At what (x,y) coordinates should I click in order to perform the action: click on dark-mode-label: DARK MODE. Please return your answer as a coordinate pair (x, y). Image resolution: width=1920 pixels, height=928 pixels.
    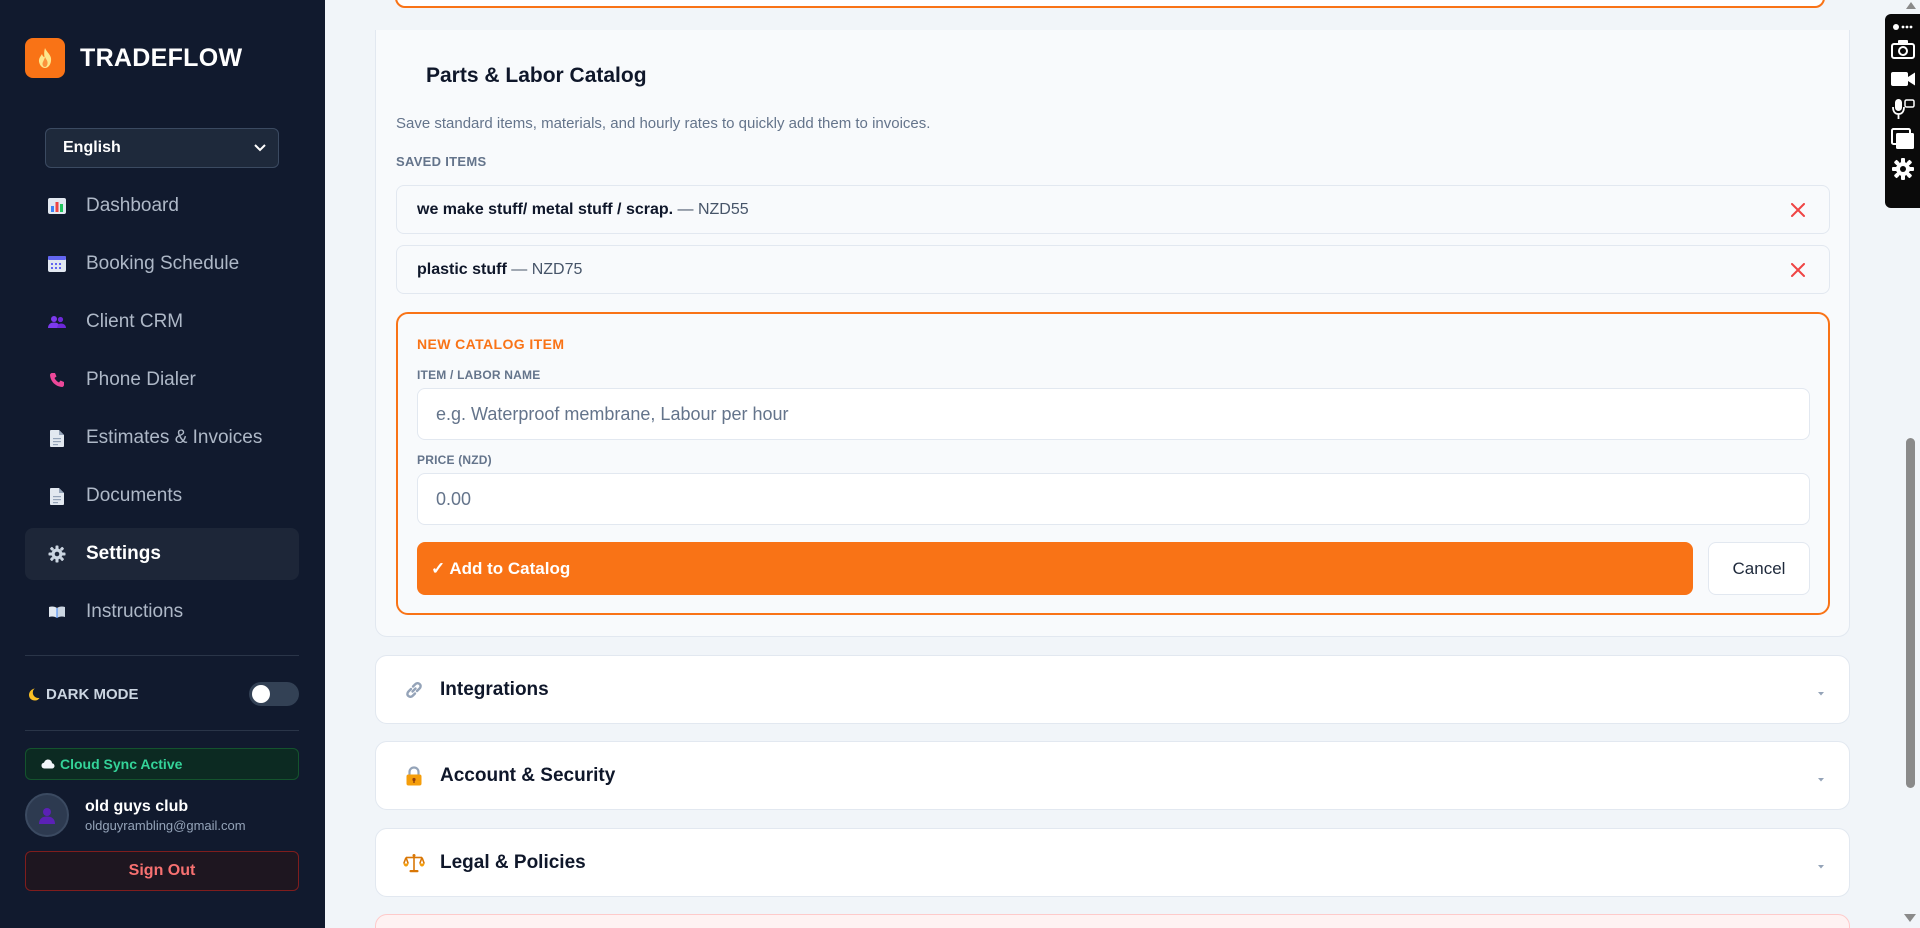
    Looking at the image, I should click on (83, 694).